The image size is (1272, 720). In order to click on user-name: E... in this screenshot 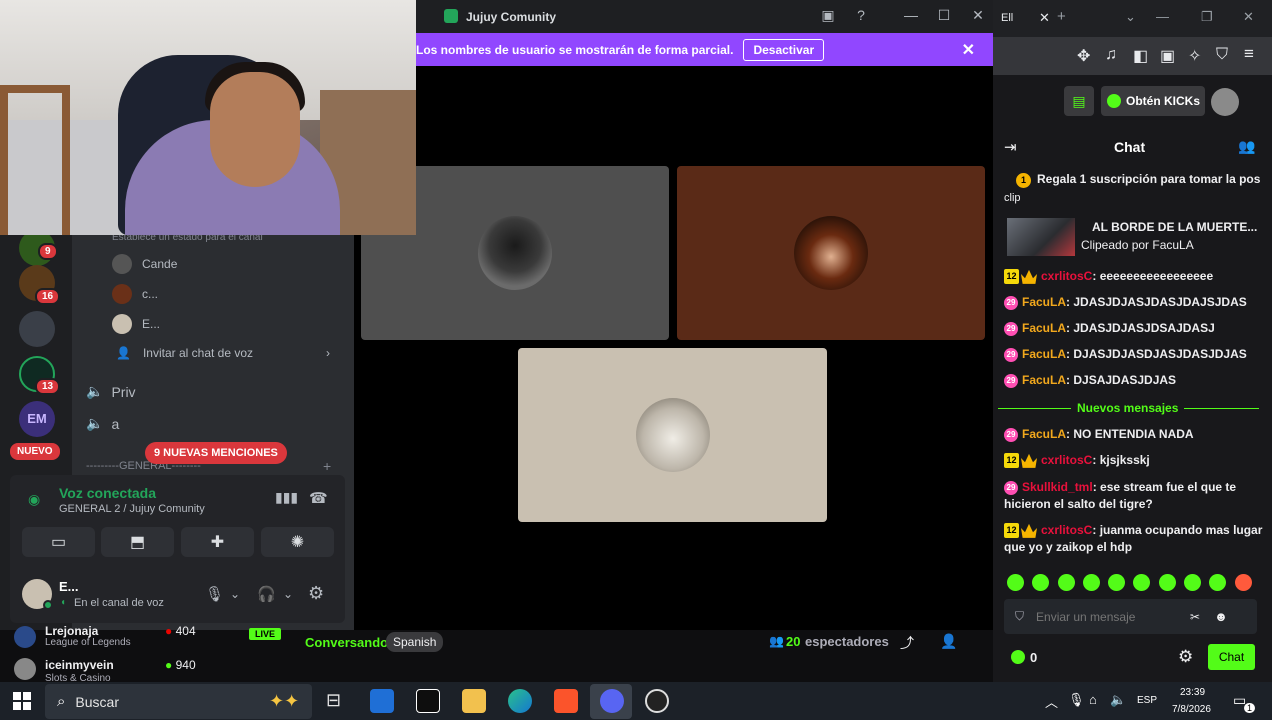, I will do `click(69, 586)`.